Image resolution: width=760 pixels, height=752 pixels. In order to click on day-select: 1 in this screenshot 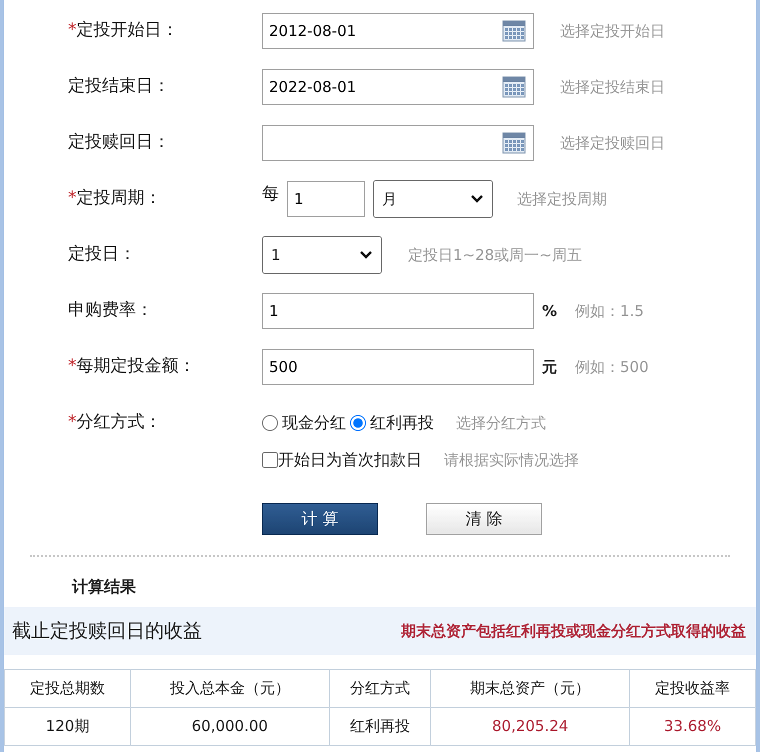, I will do `click(322, 255)`.